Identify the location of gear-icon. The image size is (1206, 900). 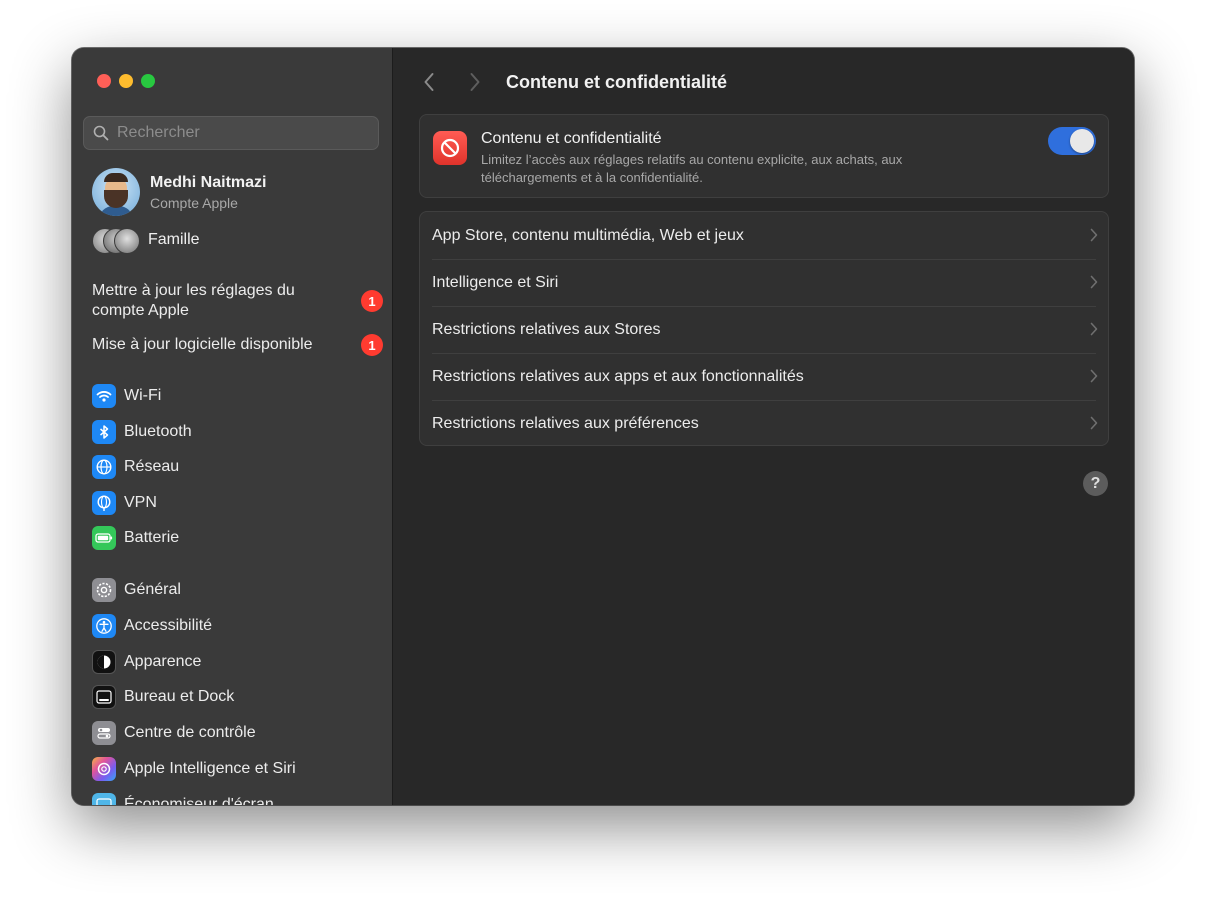
(104, 590).